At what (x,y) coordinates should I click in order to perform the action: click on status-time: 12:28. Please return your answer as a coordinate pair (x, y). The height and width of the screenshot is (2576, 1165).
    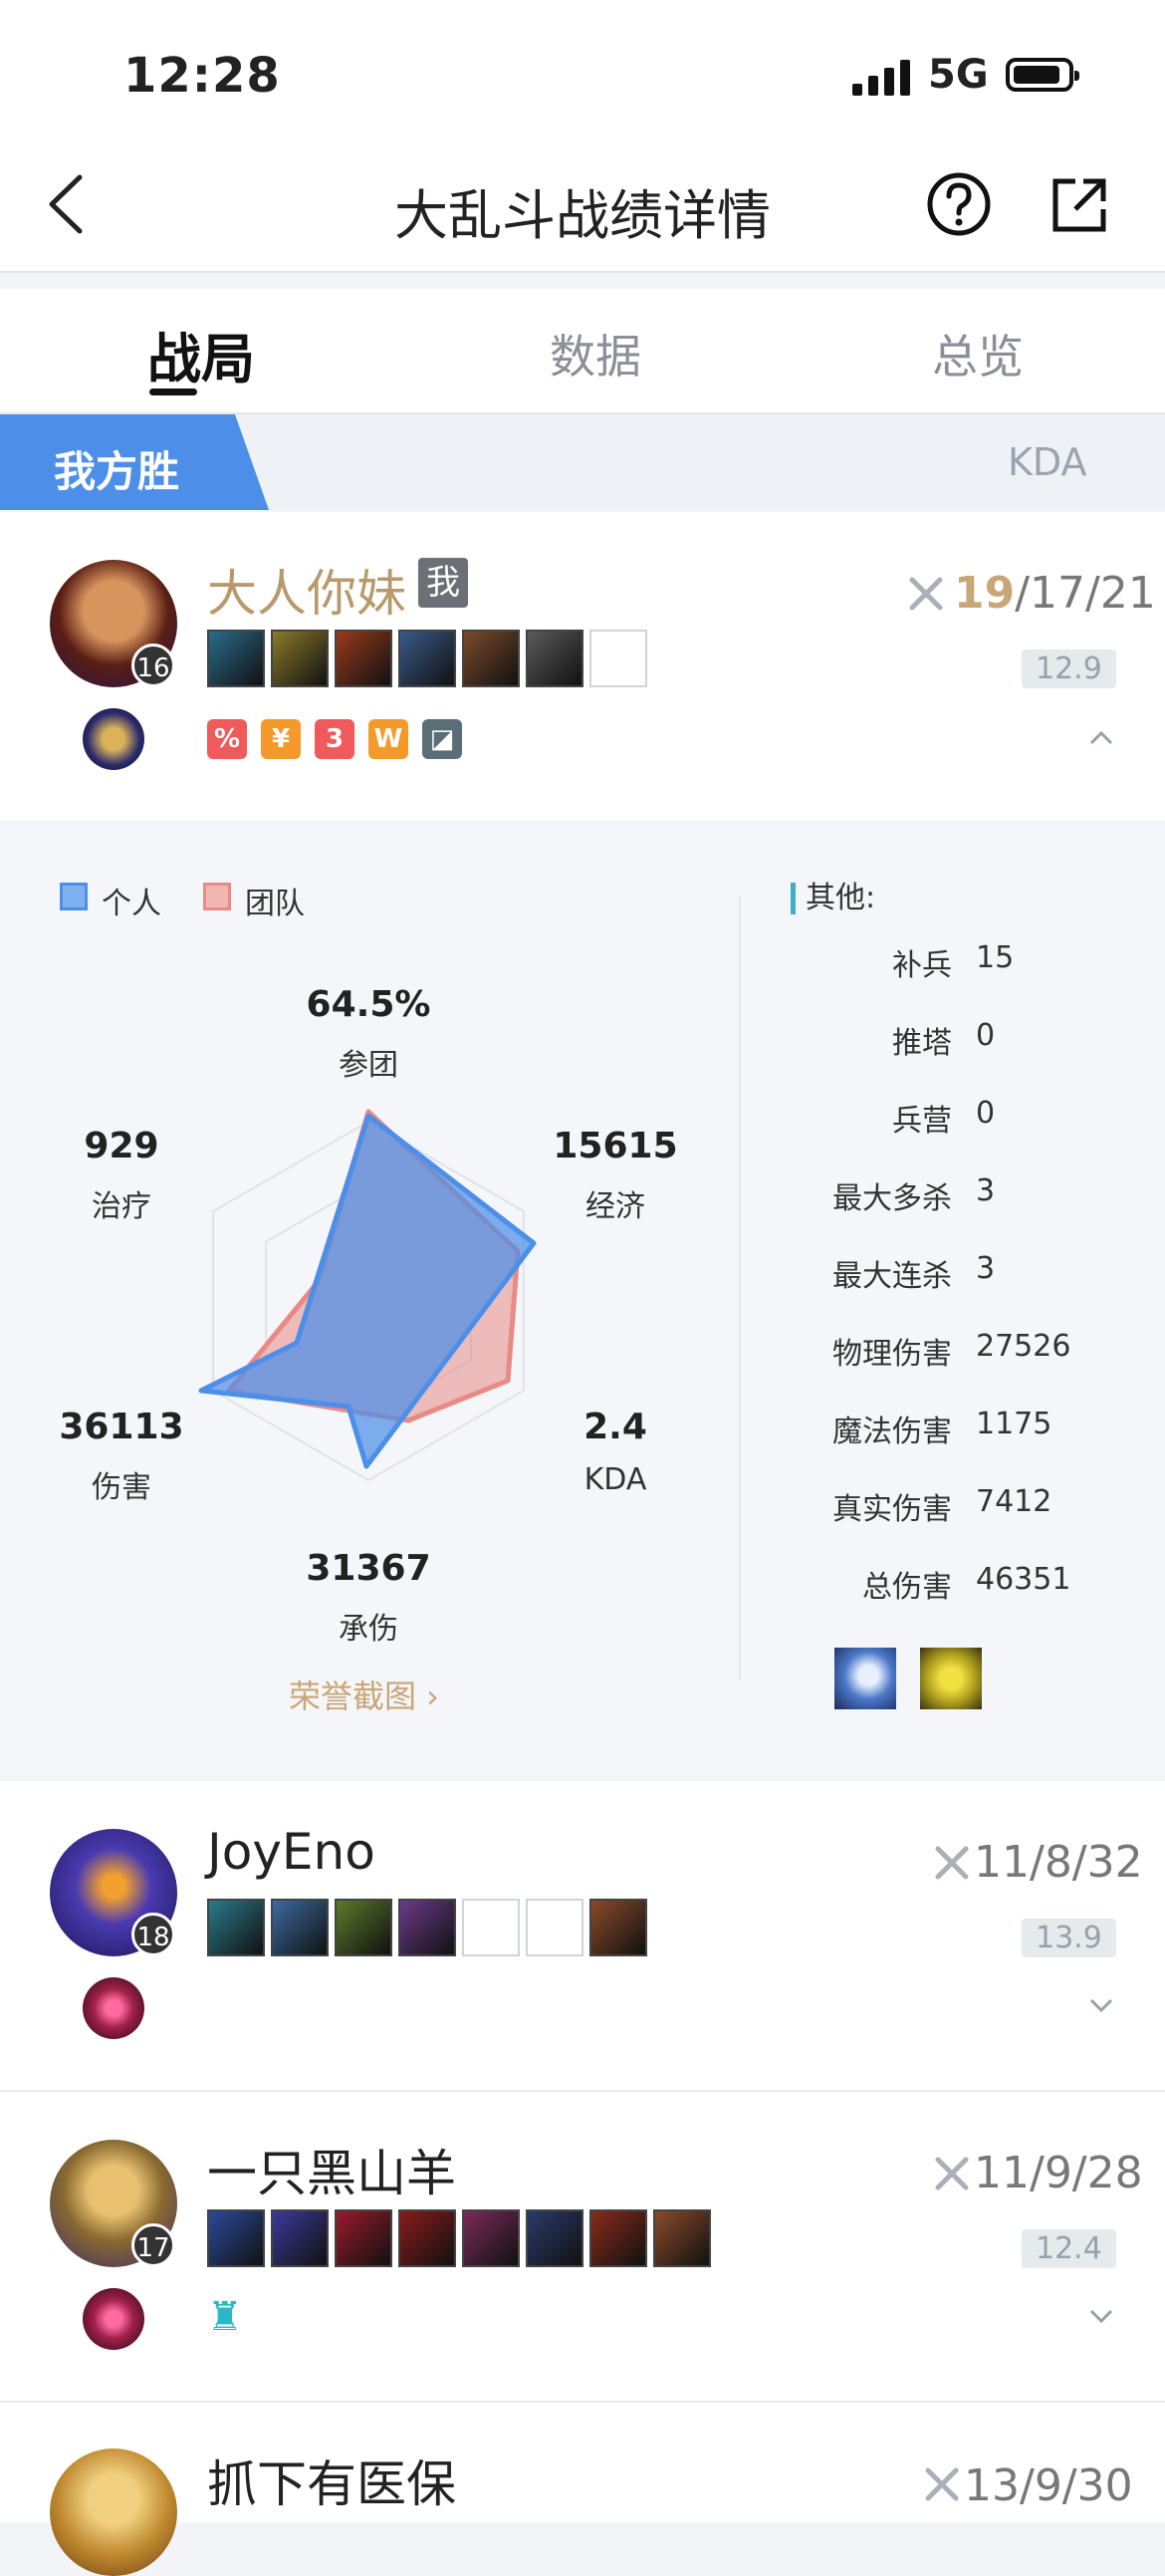
    Looking at the image, I should click on (202, 76).